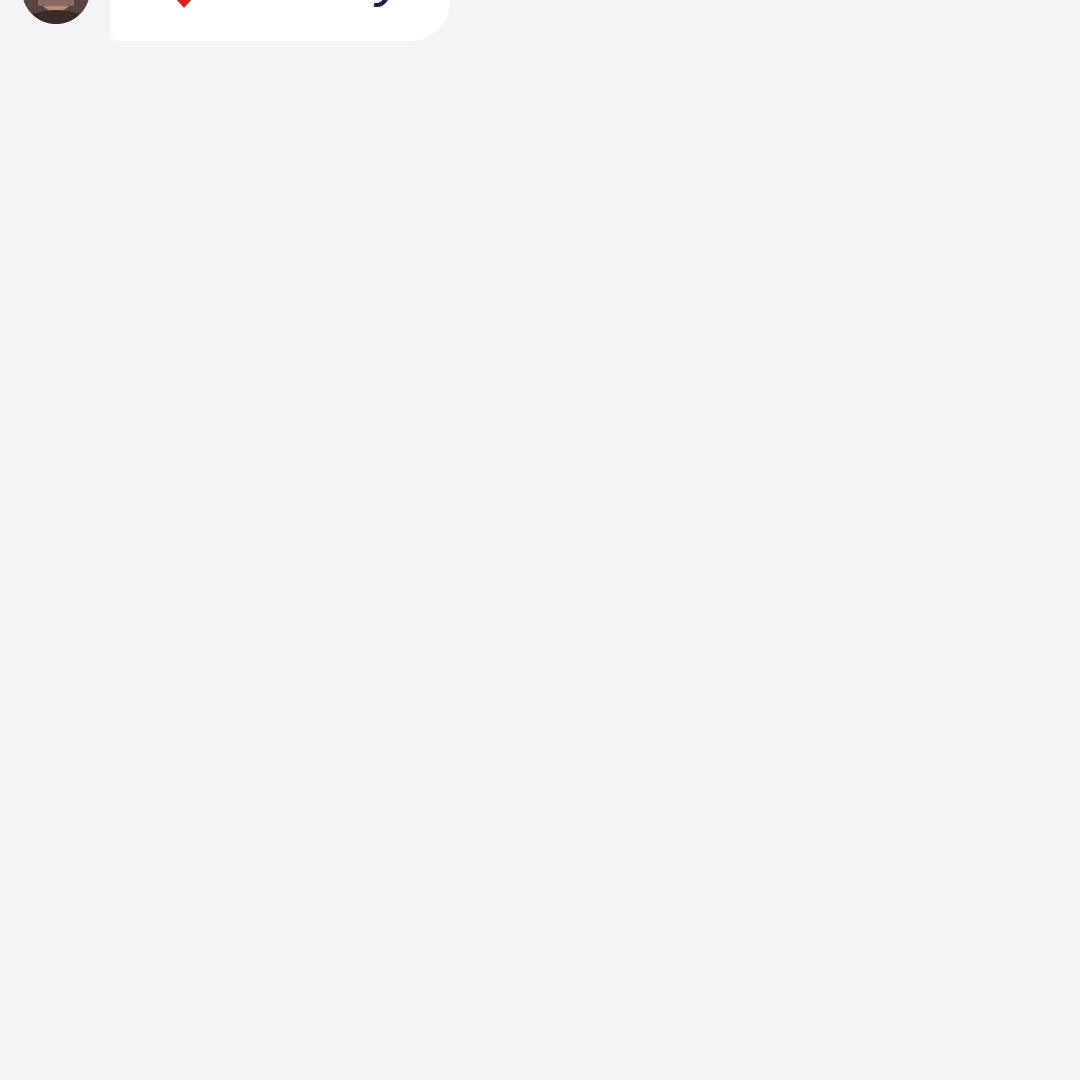  Describe the element at coordinates (283, 20) in the screenshot. I see `message-bubble: Love ya!` at that location.